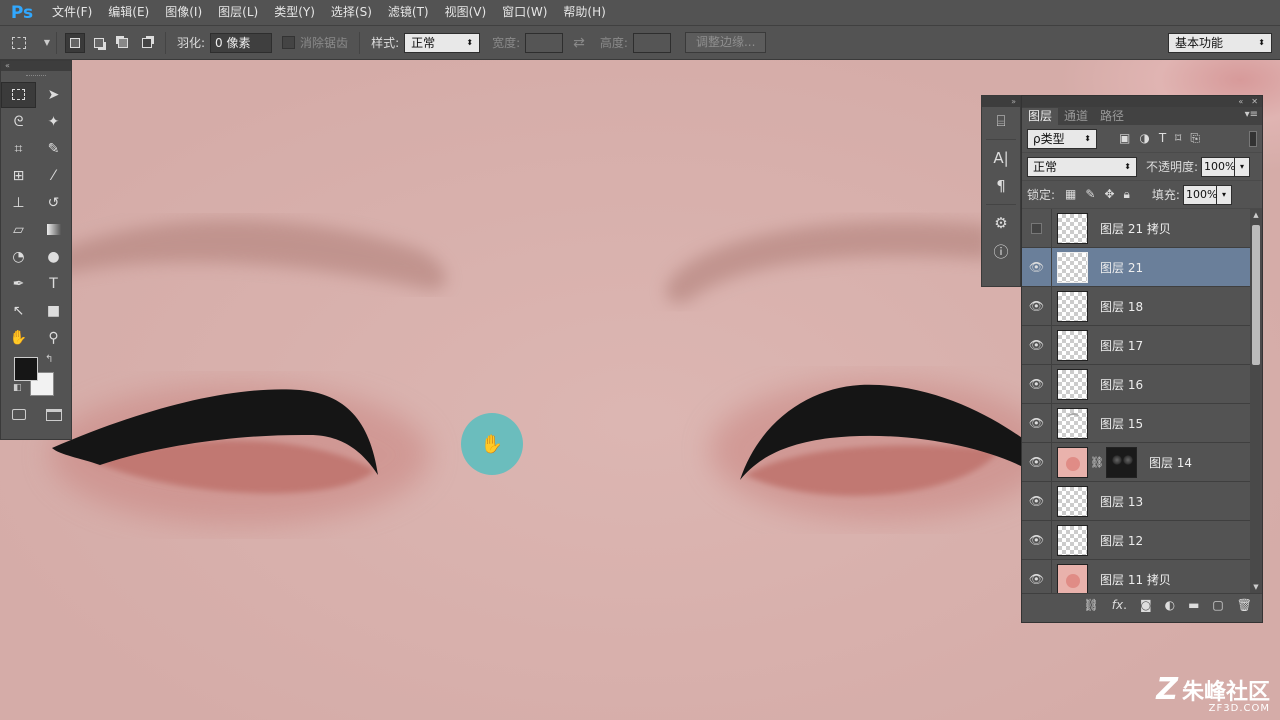 This screenshot has height=720, width=1280. Describe the element at coordinates (1193, 605) in the screenshot. I see `new-group-icon: ▬` at that location.